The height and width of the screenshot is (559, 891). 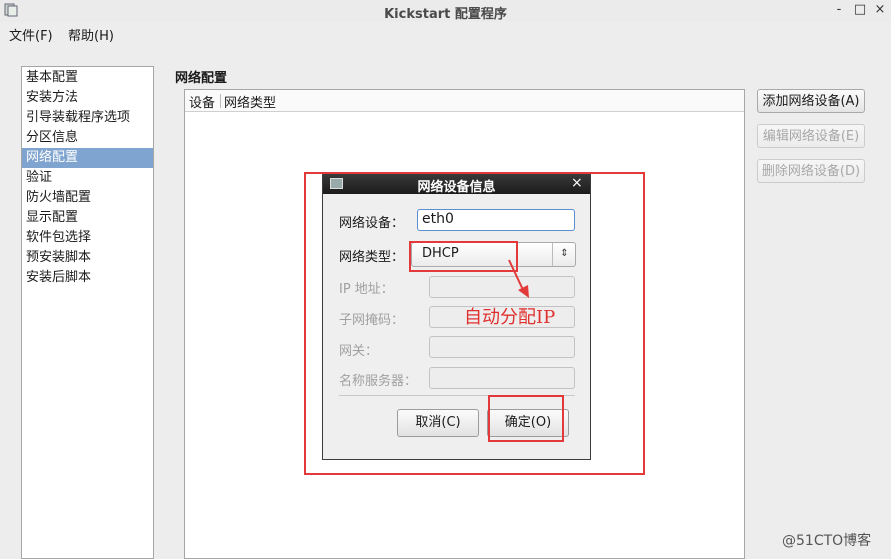 I want to click on annotation-note: 自动分配IP, so click(x=510, y=317).